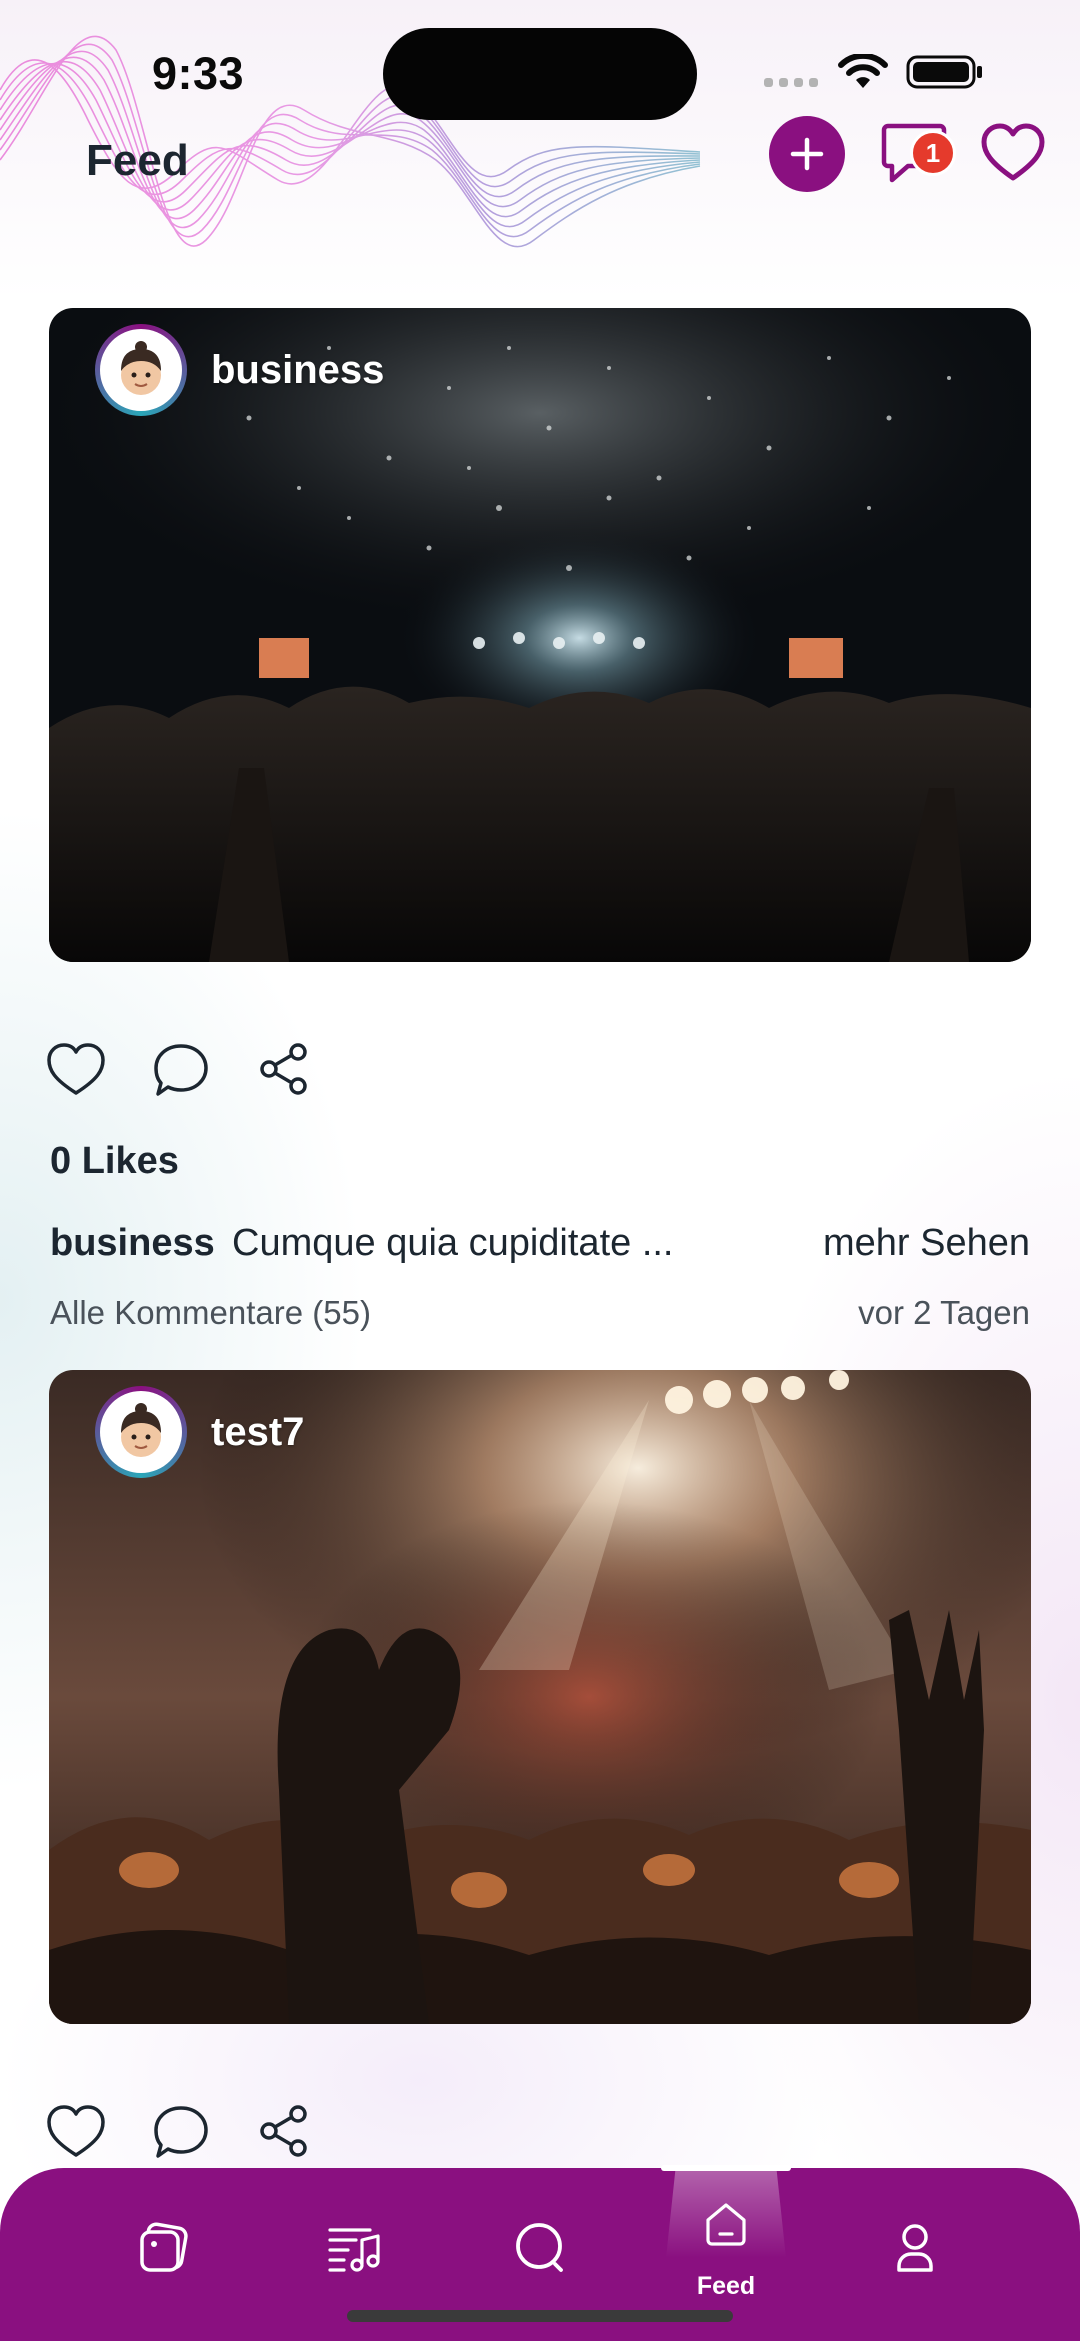  I want to click on cellular-signal-icon, so click(792, 83).